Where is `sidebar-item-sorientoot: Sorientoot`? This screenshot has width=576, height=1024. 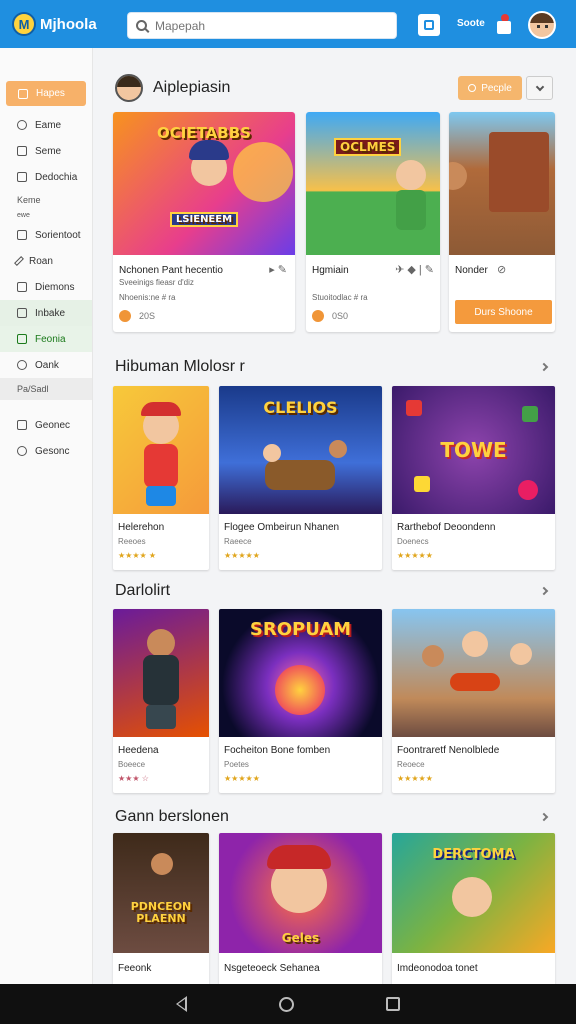 sidebar-item-sorientoot: Sorientoot is located at coordinates (46, 235).